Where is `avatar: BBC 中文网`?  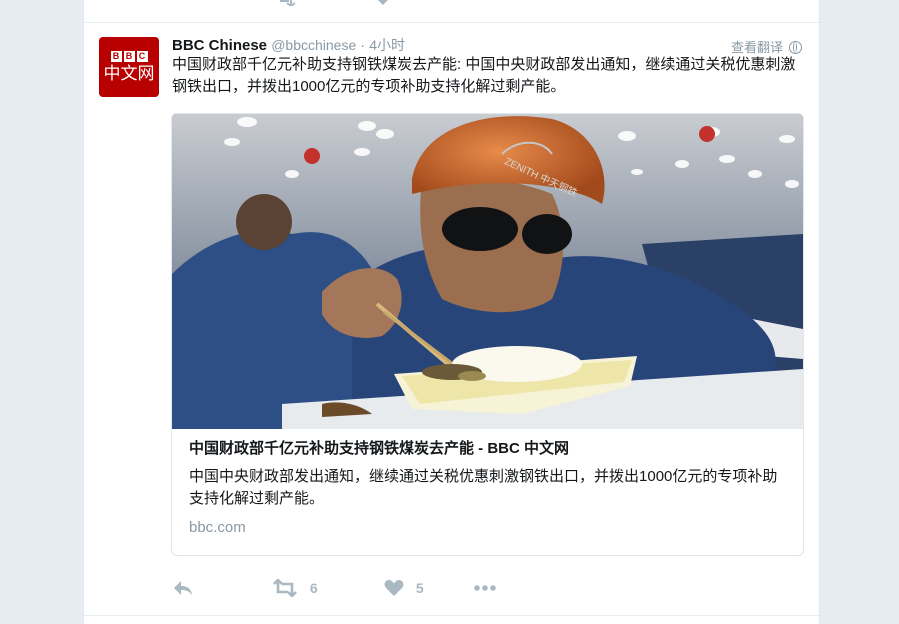 avatar: BBC 中文网 is located at coordinates (129, 67).